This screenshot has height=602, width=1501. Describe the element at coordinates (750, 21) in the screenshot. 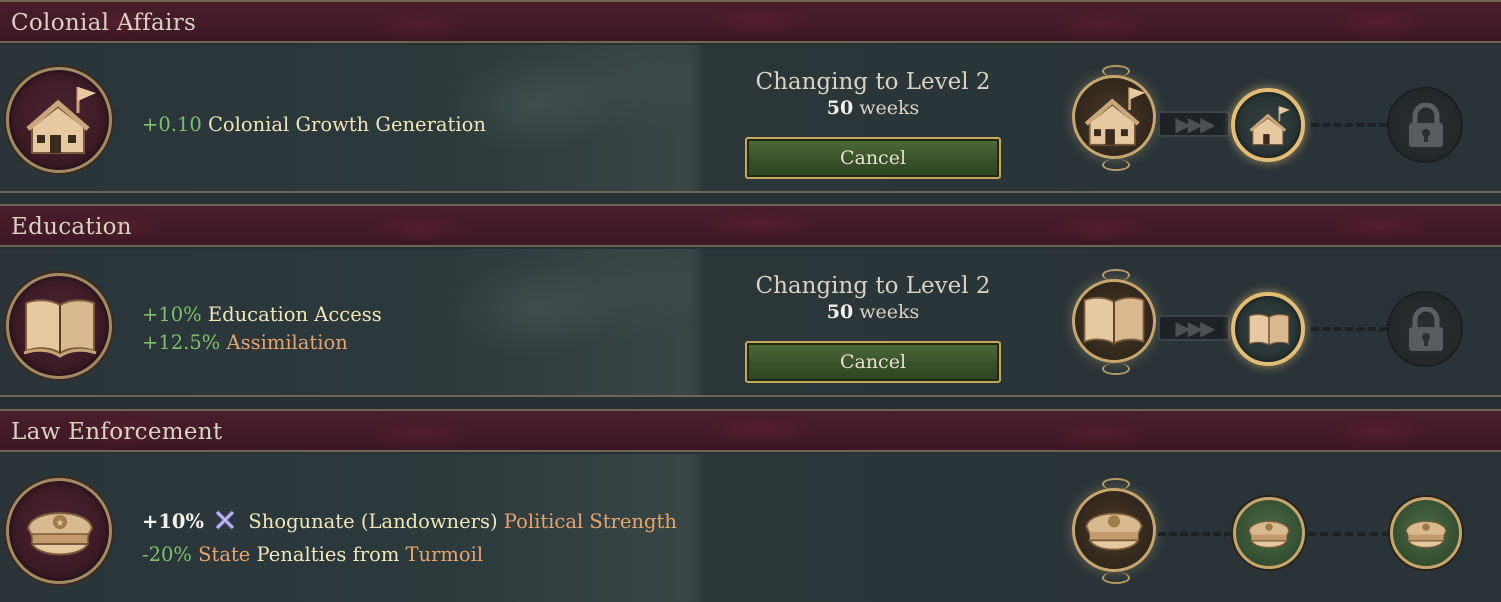

I see `colonial-affairs-header: Colonial Affairs` at that location.